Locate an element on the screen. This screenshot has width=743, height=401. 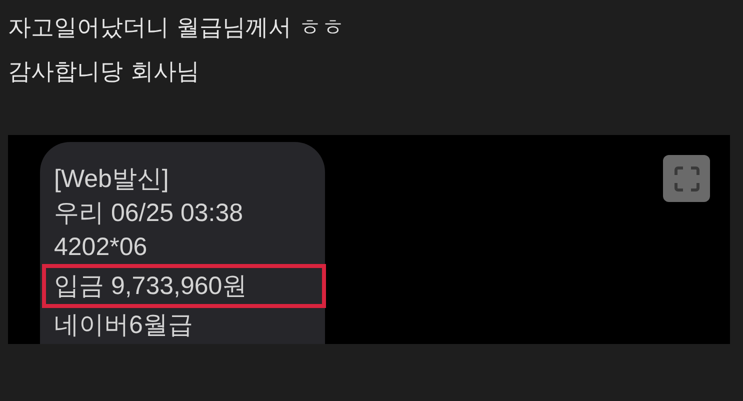
fullscreen-button is located at coordinates (686, 178).